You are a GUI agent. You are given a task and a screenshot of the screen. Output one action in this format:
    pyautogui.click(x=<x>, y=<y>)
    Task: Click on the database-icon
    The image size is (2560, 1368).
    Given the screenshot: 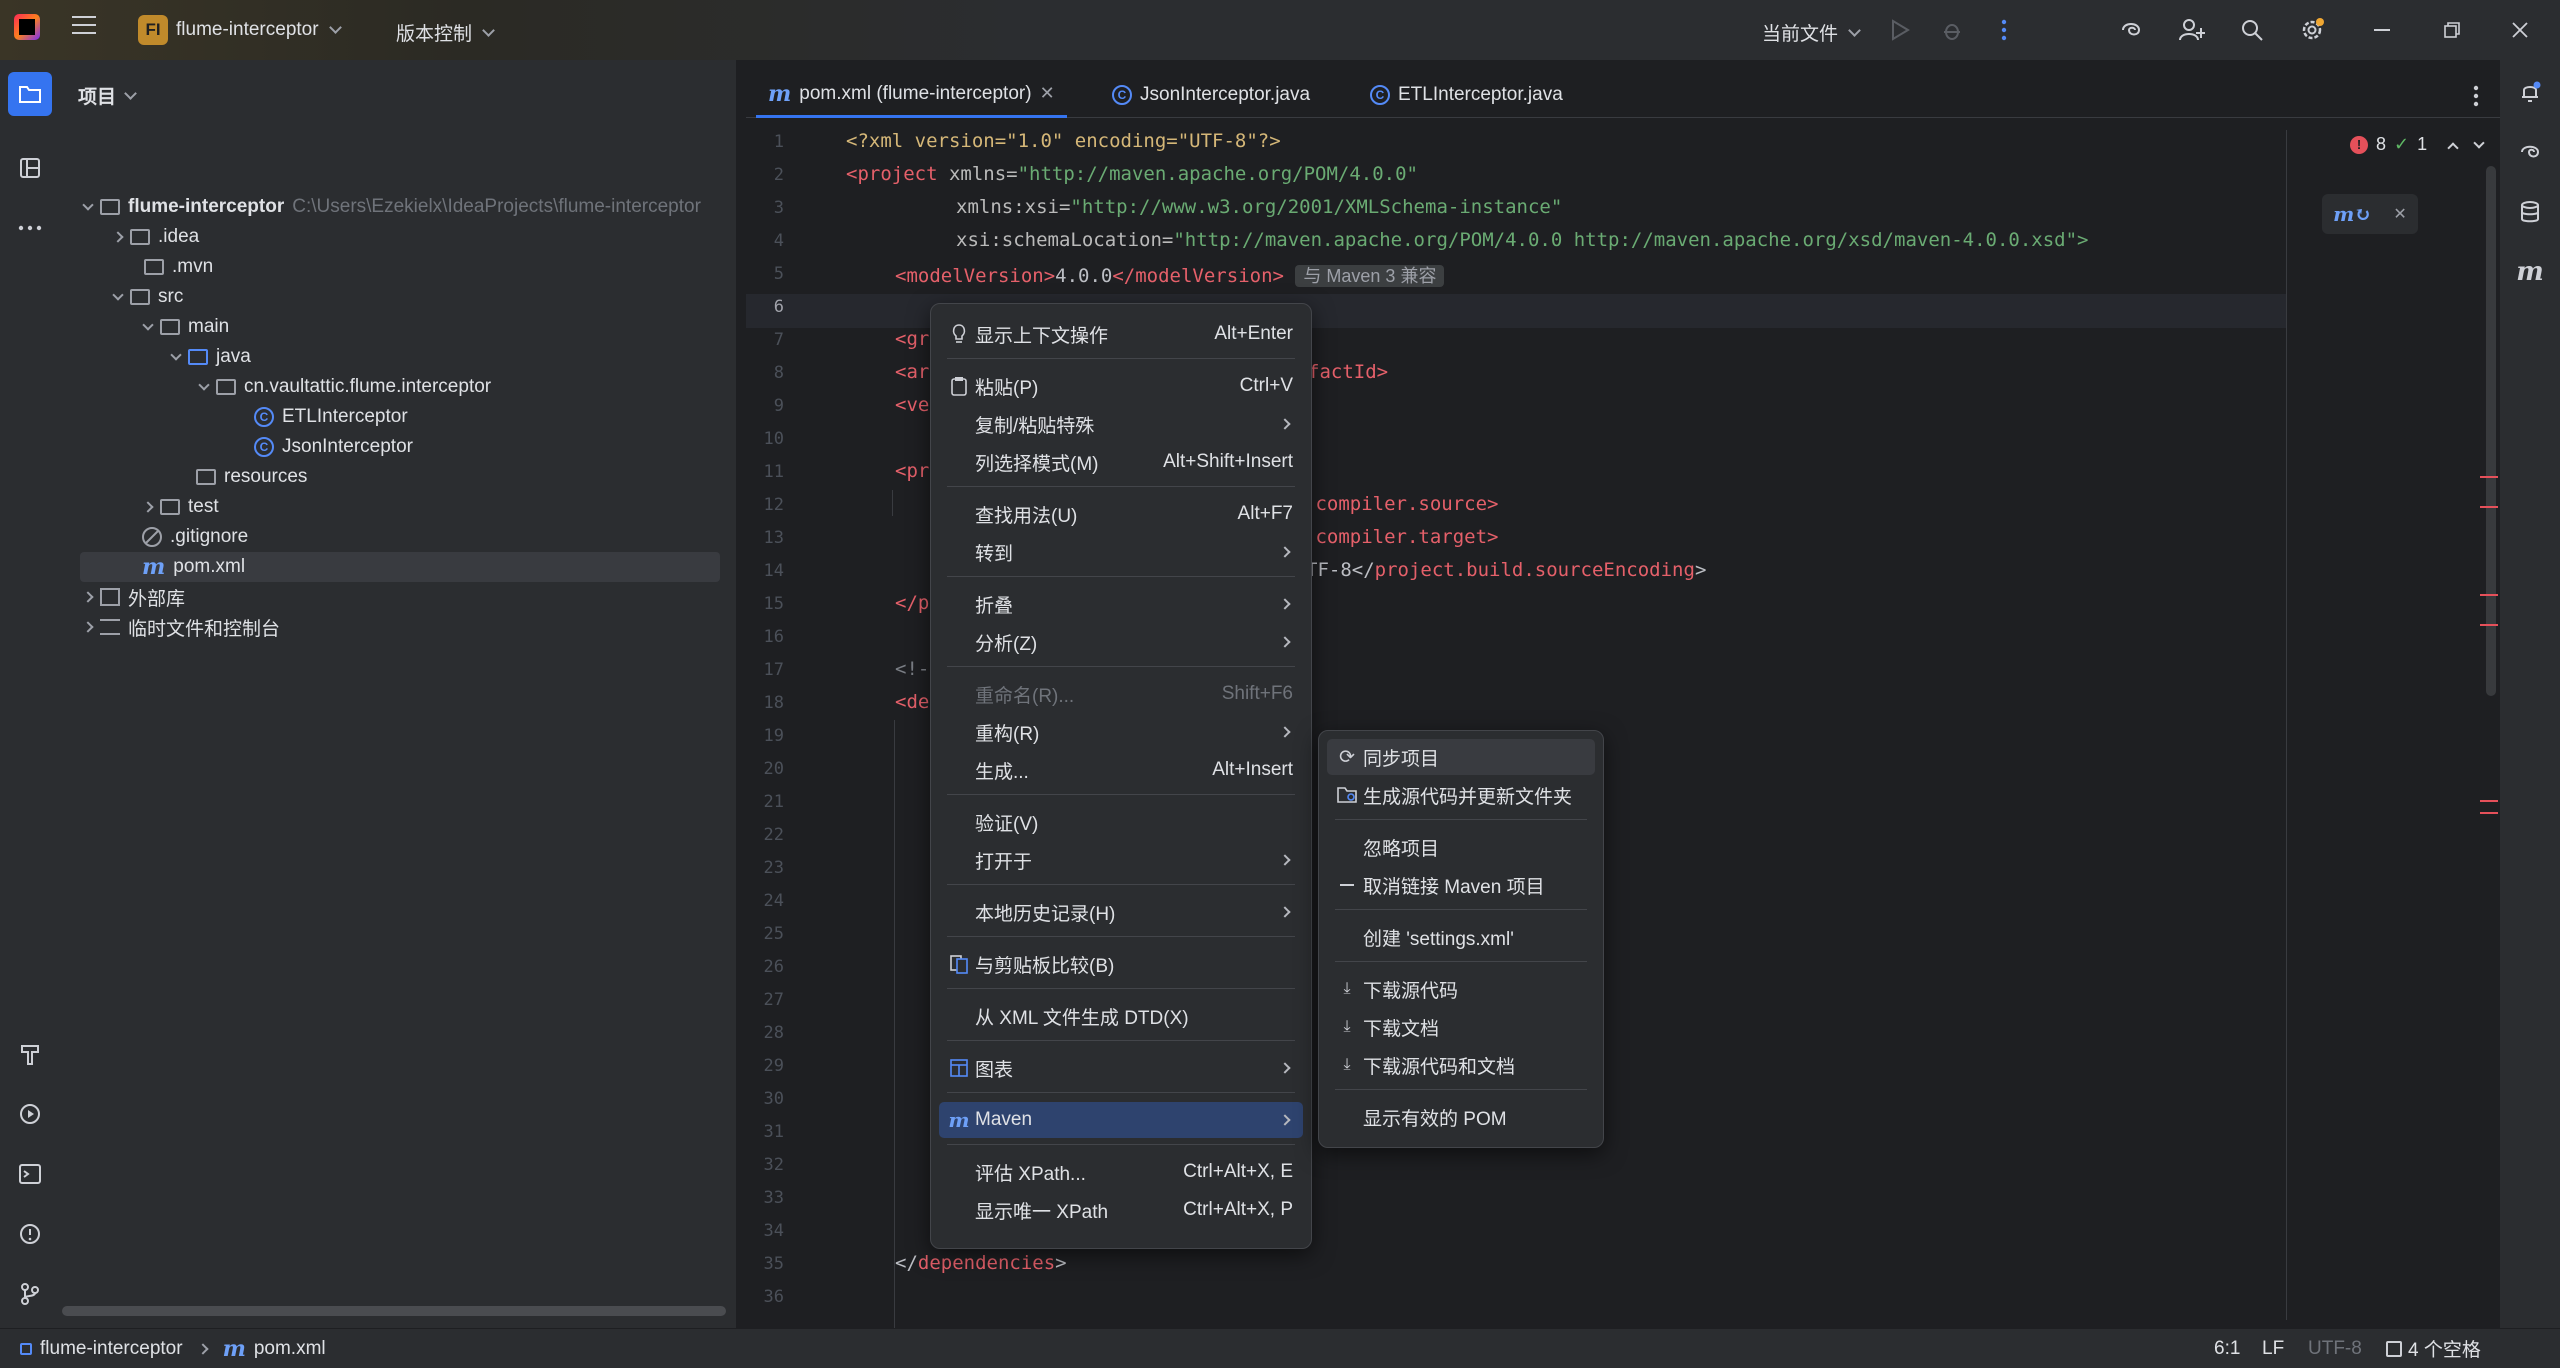 What is the action you would take?
    pyautogui.click(x=2530, y=212)
    